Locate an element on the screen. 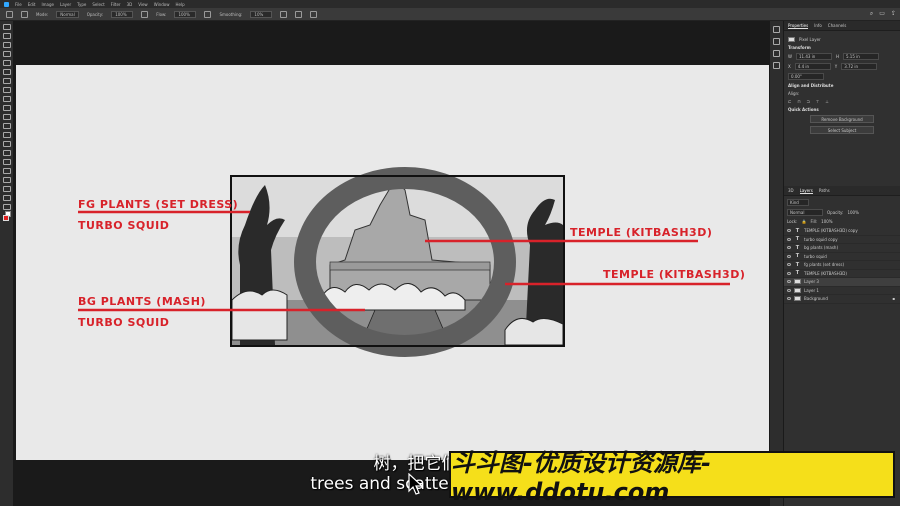 This screenshot has width=900, height=506. height-input: 5.15 in is located at coordinates (860, 56).